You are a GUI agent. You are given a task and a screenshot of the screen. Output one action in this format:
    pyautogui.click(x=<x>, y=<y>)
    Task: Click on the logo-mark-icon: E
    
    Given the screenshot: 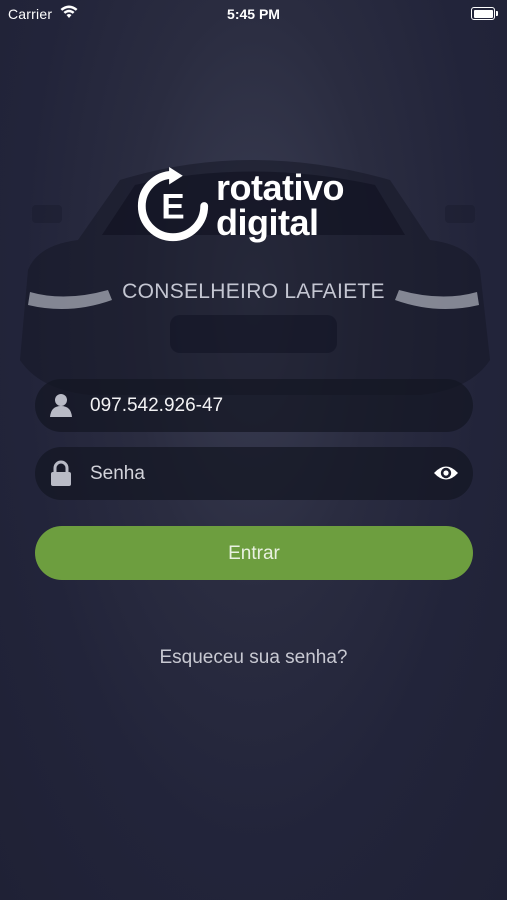 What is the action you would take?
    pyautogui.click(x=173, y=204)
    